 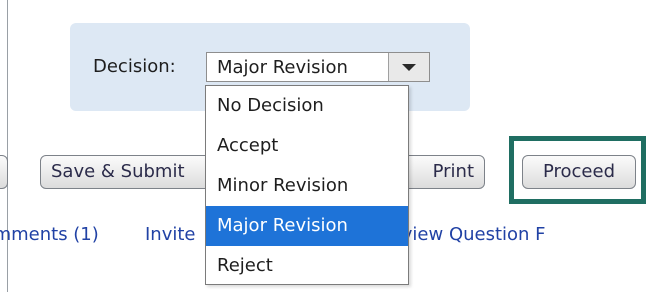 I want to click on decision-select-value: Major Revision, so click(x=282, y=67).